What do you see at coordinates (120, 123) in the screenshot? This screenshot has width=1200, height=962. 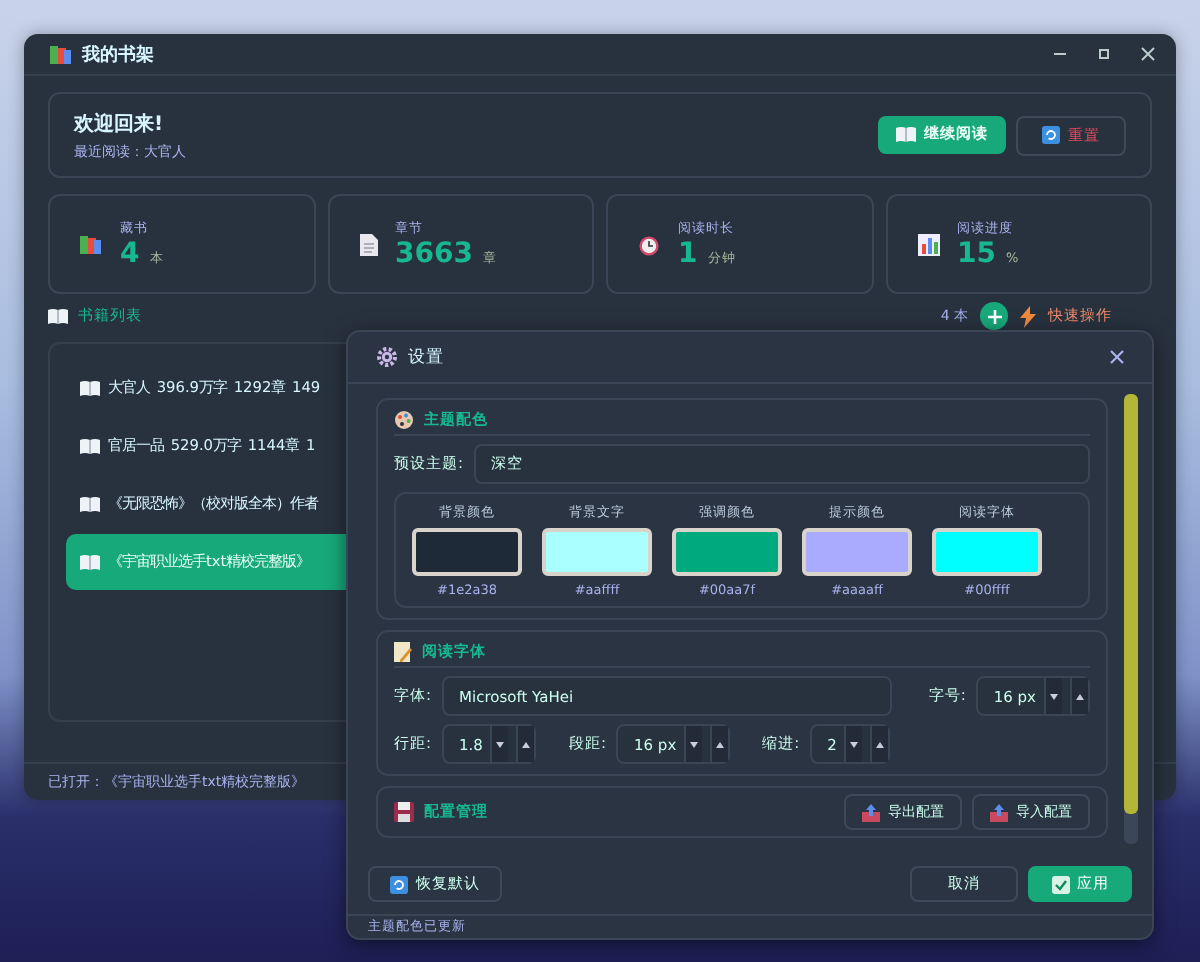 I see `welcome-title: 欢迎回来!` at bounding box center [120, 123].